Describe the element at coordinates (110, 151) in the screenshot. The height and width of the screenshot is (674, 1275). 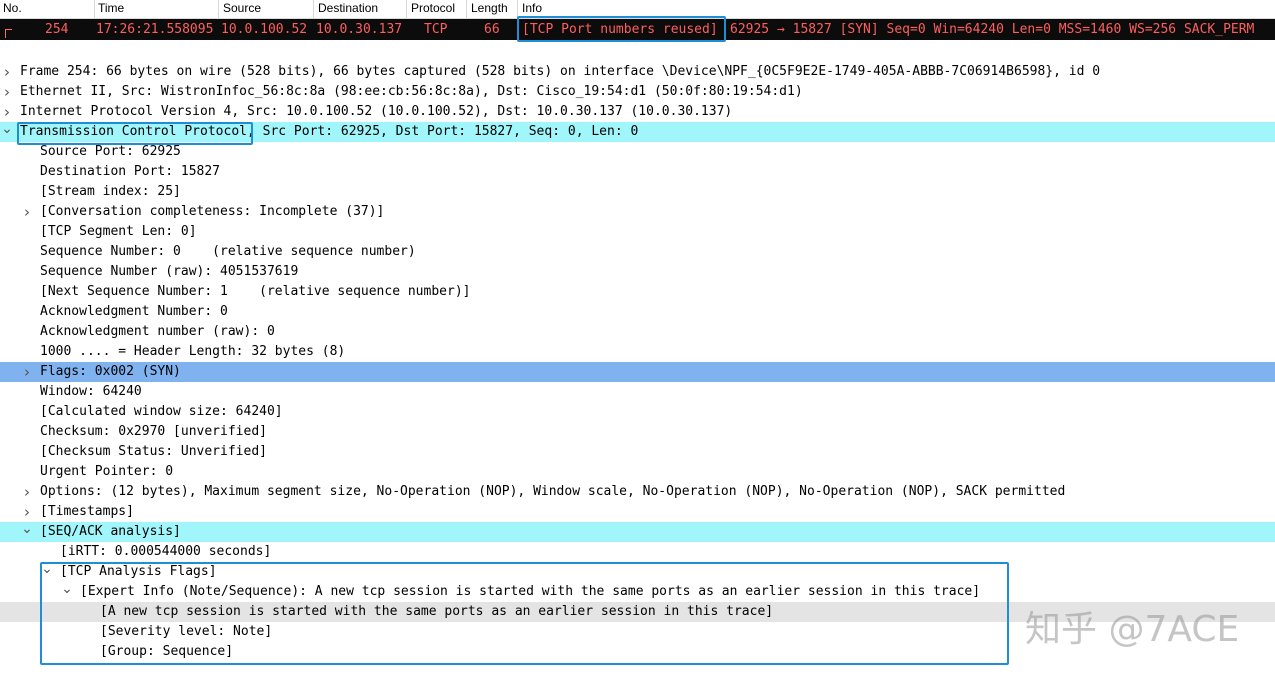
I see `detail-row-label: Source Port: 62925` at that location.